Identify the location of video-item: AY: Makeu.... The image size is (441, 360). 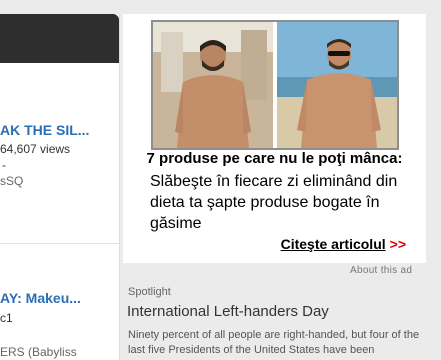
(59, 298).